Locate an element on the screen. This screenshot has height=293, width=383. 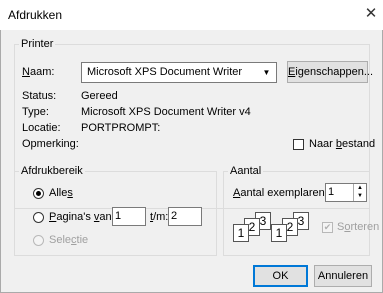
range-all-text: Alle is located at coordinates (58, 193).